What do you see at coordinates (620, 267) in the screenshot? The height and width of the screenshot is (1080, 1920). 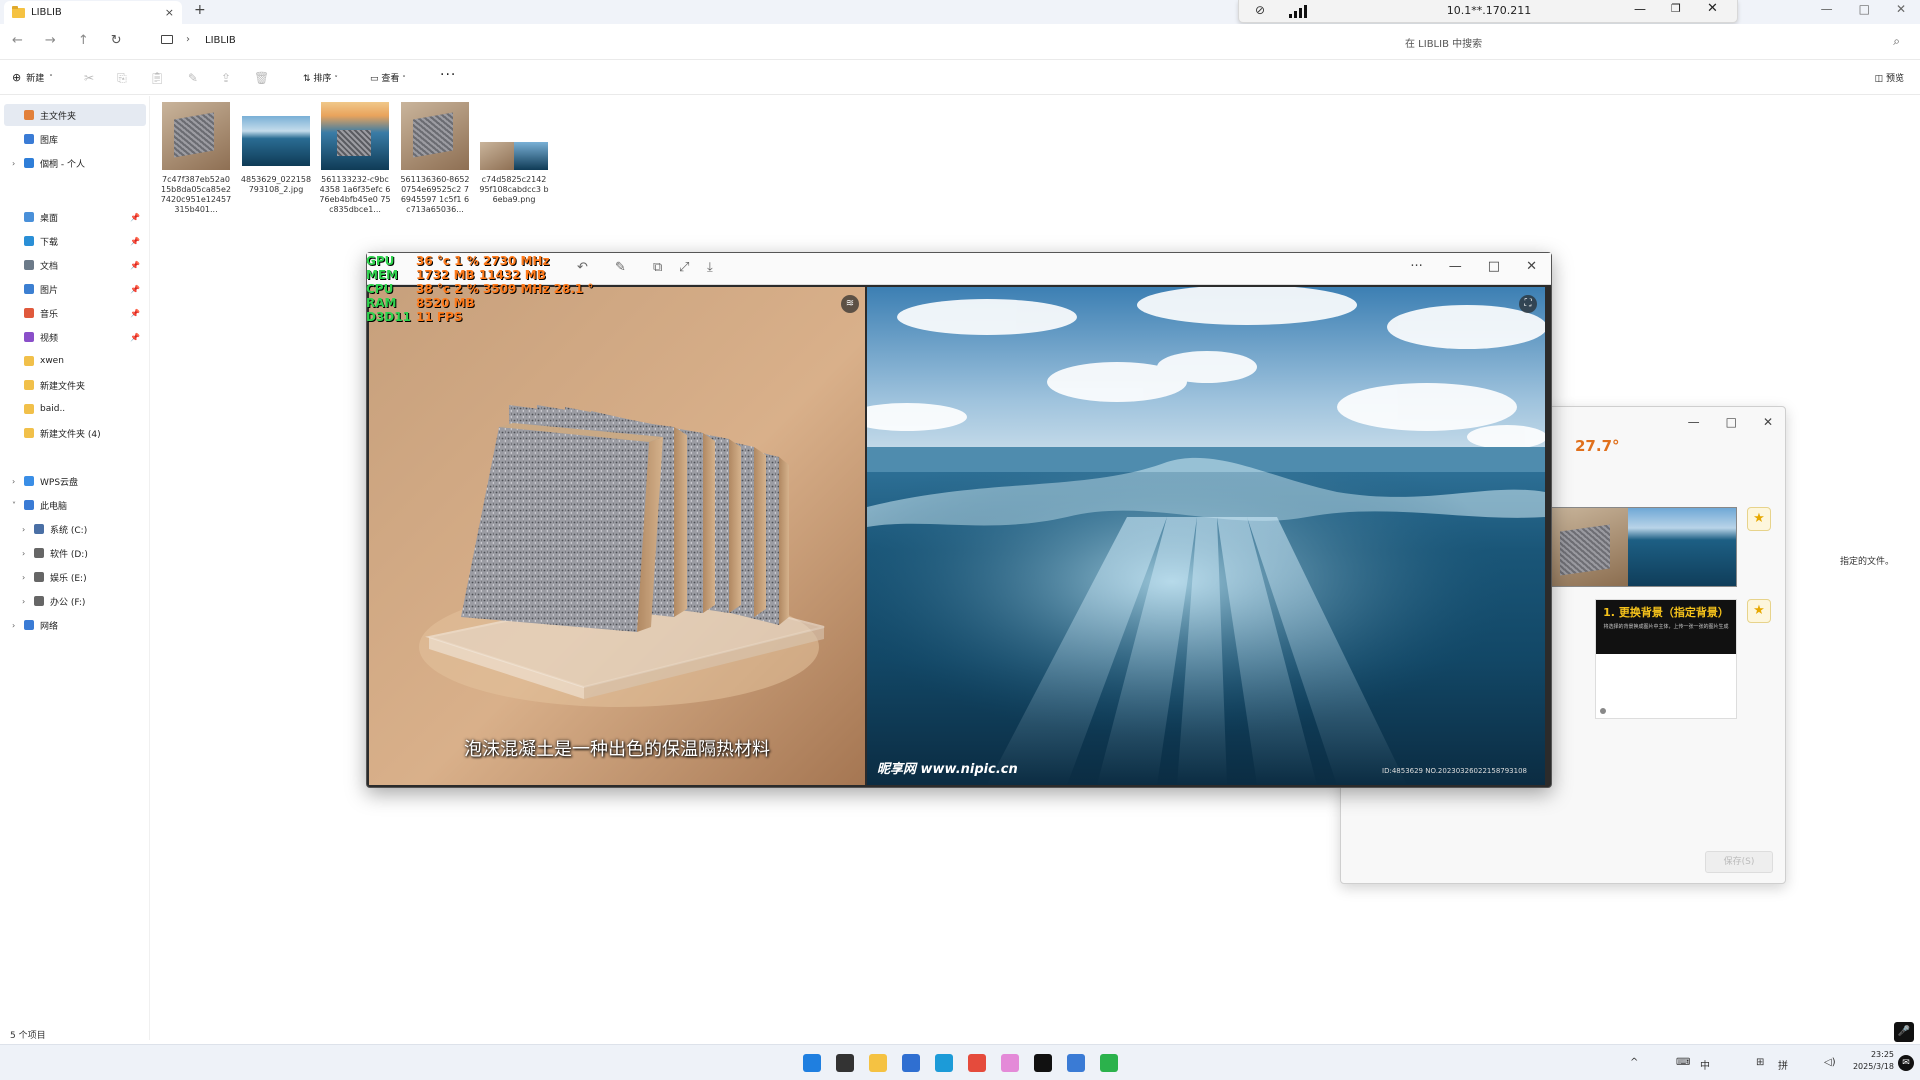 I see `edit-icon: ✎` at bounding box center [620, 267].